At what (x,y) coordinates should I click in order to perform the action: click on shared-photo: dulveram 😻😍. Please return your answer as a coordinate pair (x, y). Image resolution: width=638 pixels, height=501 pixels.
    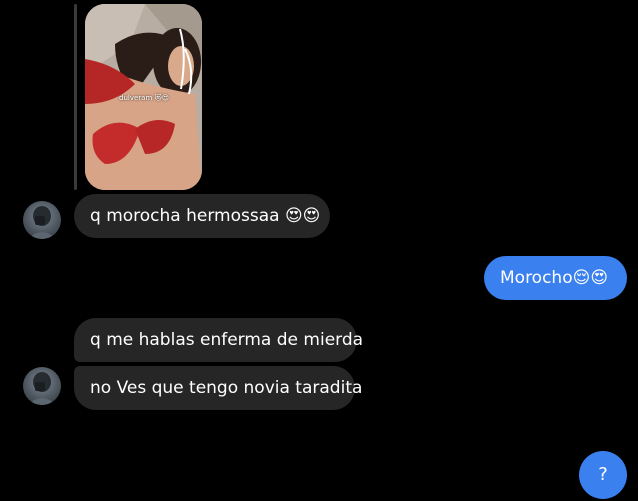
    Looking at the image, I should click on (143, 97).